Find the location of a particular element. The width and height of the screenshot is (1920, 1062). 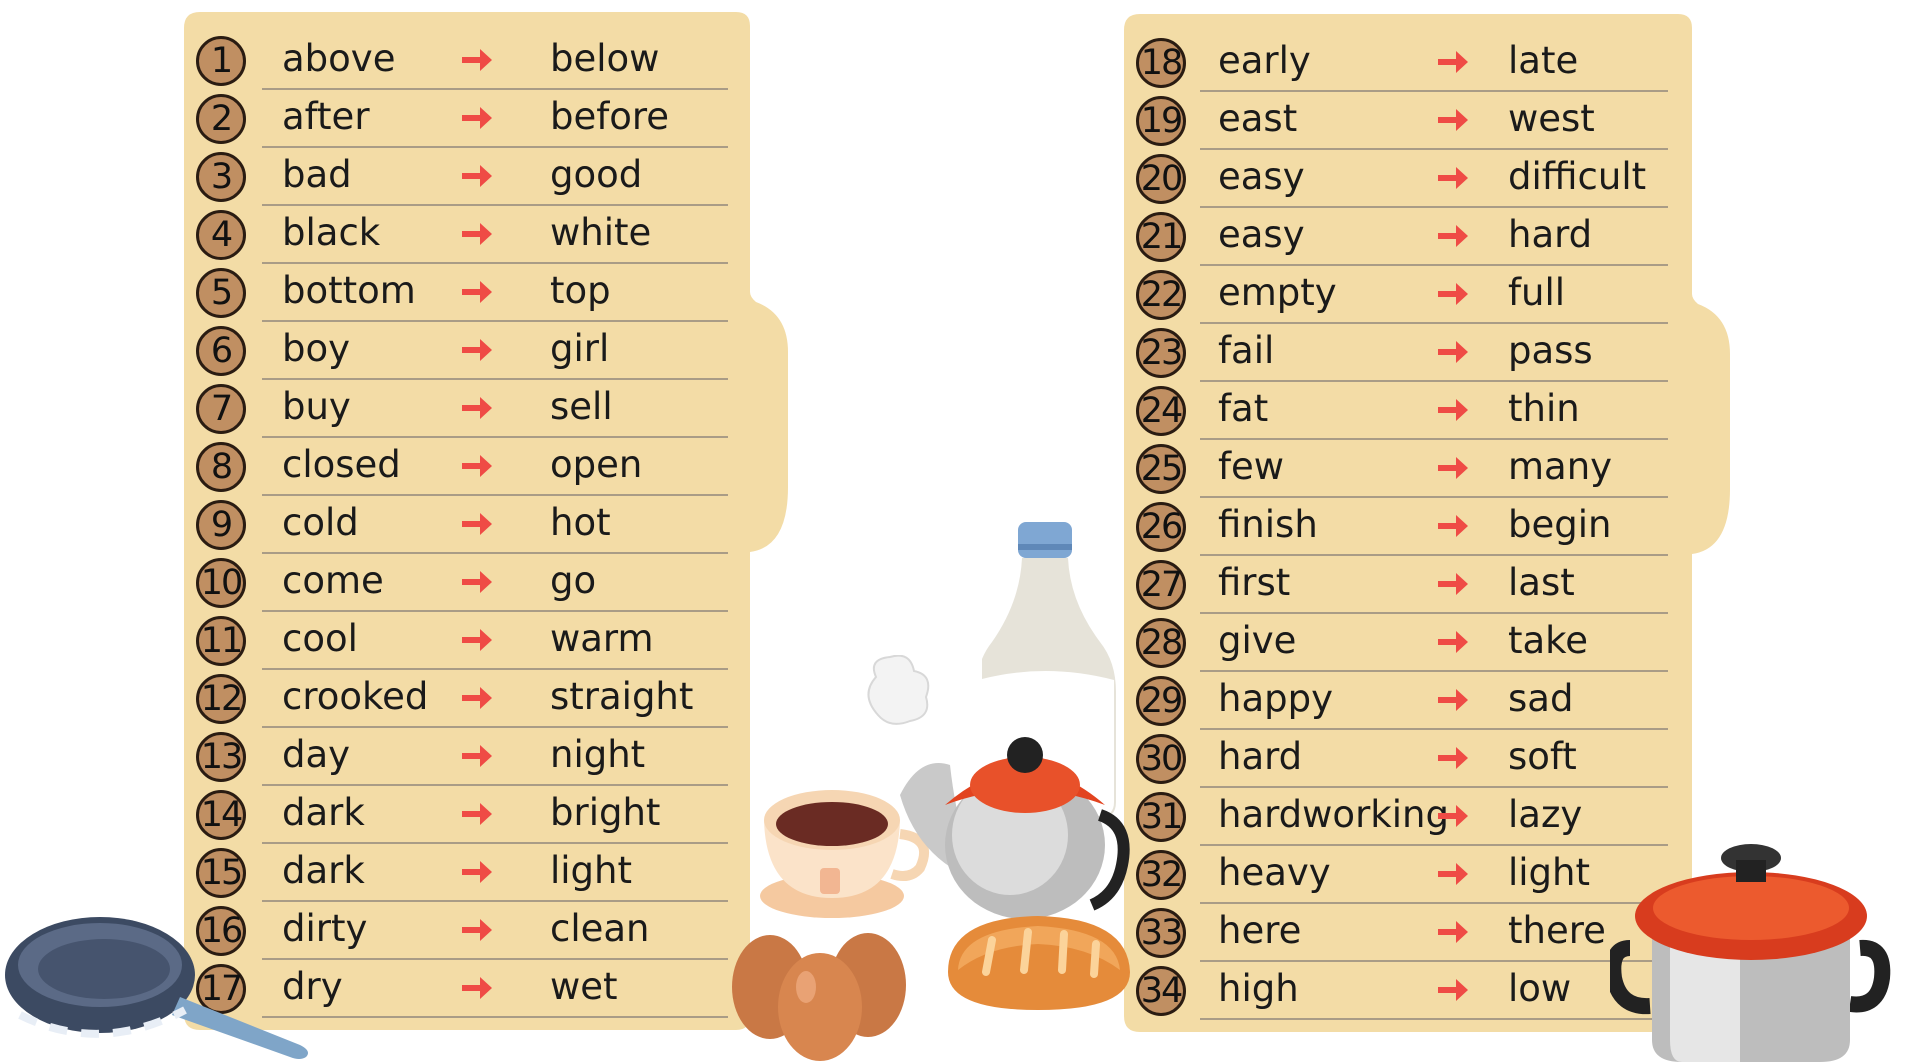

word-pair-row: 34 high low is located at coordinates (1407, 991).